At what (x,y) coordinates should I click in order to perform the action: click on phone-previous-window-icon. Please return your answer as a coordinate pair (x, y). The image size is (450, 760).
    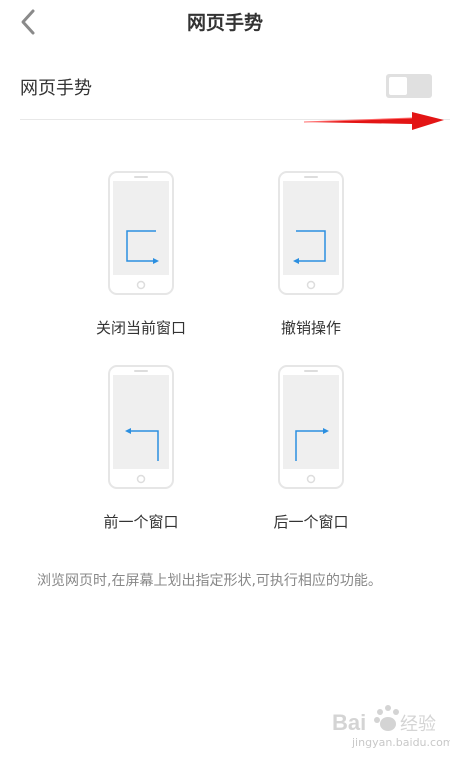
    Looking at the image, I should click on (141, 427).